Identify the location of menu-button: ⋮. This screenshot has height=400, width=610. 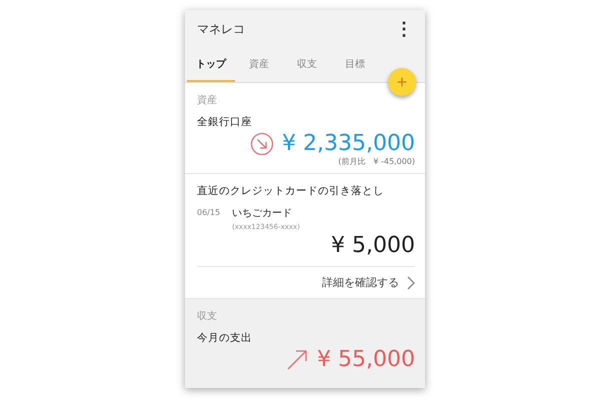
(404, 29).